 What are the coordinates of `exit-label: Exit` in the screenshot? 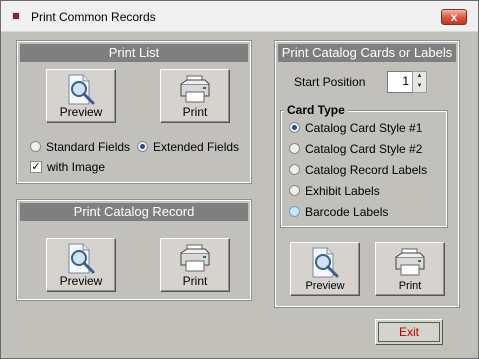 It's located at (408, 332).